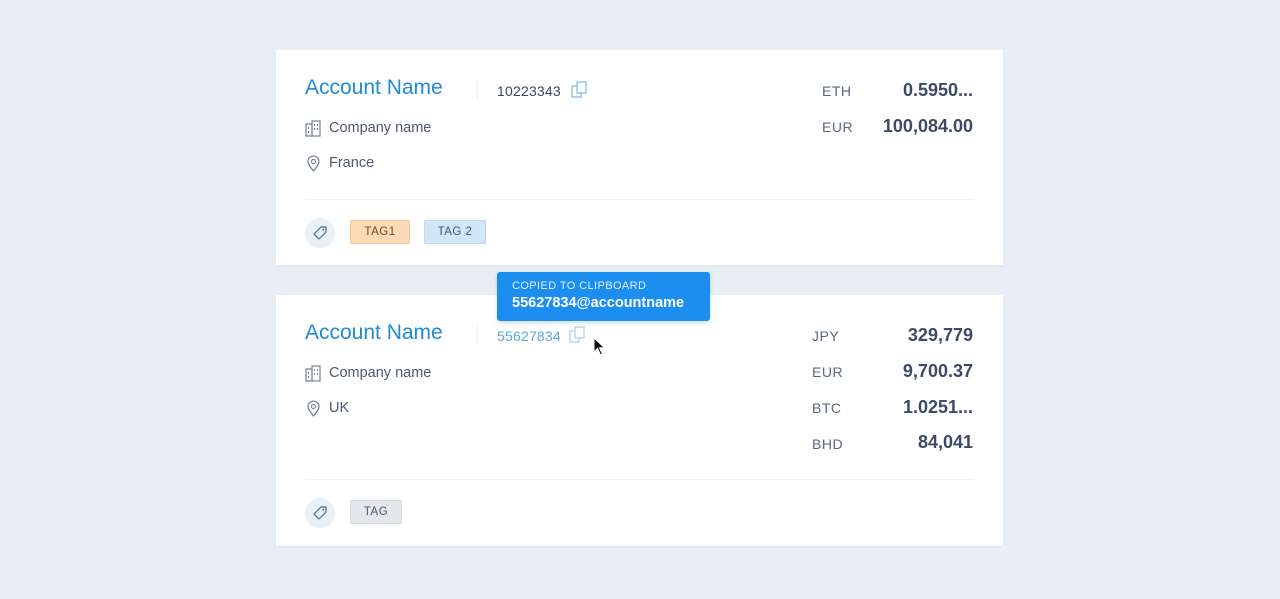 The height and width of the screenshot is (599, 1280). What do you see at coordinates (837, 91) in the screenshot?
I see `balance-currency: ETH` at bounding box center [837, 91].